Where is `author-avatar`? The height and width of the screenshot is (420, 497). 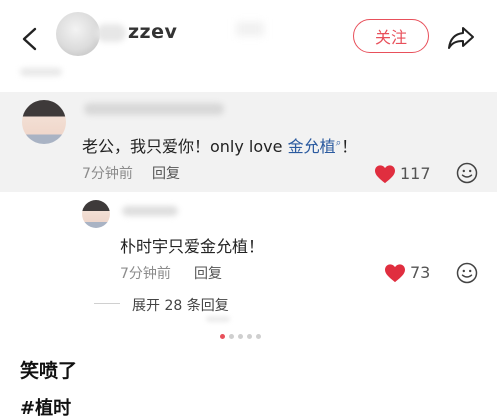
author-avatar is located at coordinates (78, 34).